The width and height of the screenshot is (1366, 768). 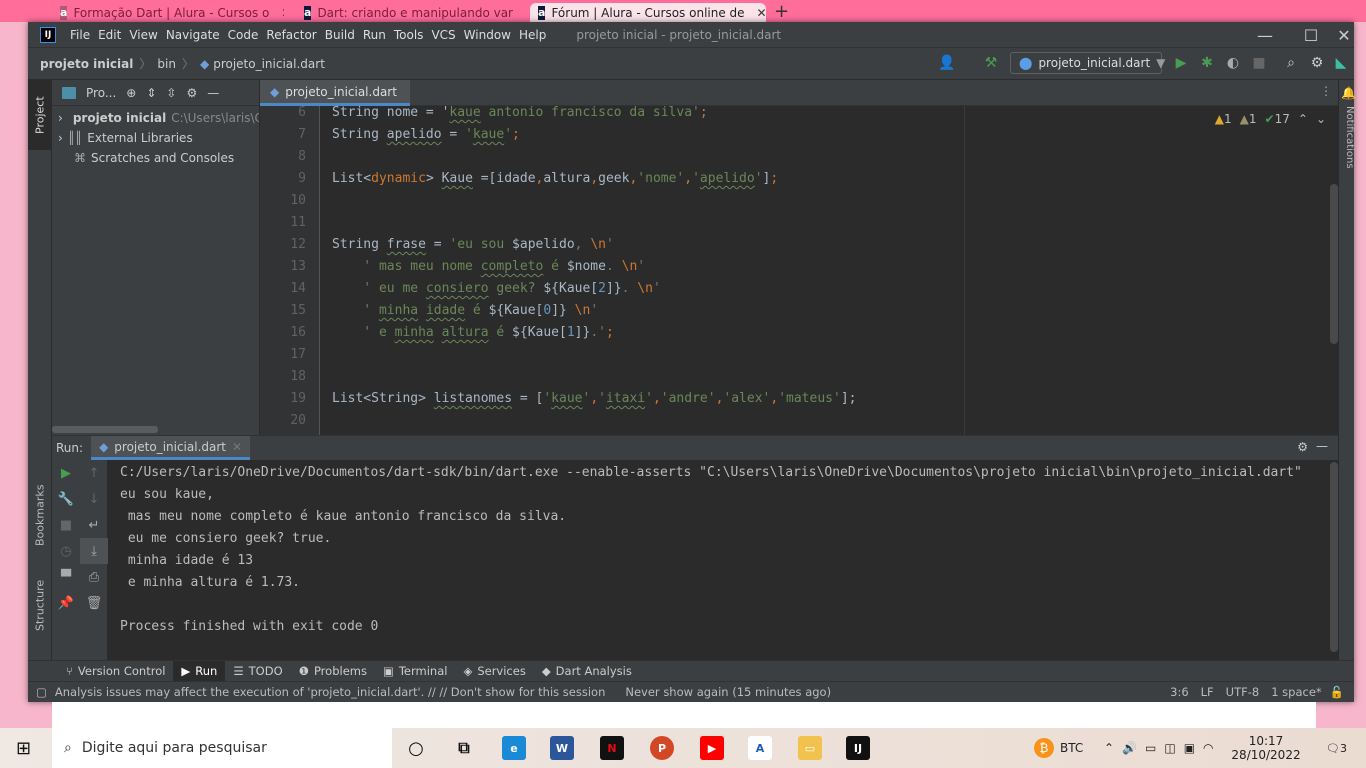 I want to click on file-explorer-icon: ▭, so click(x=810, y=748).